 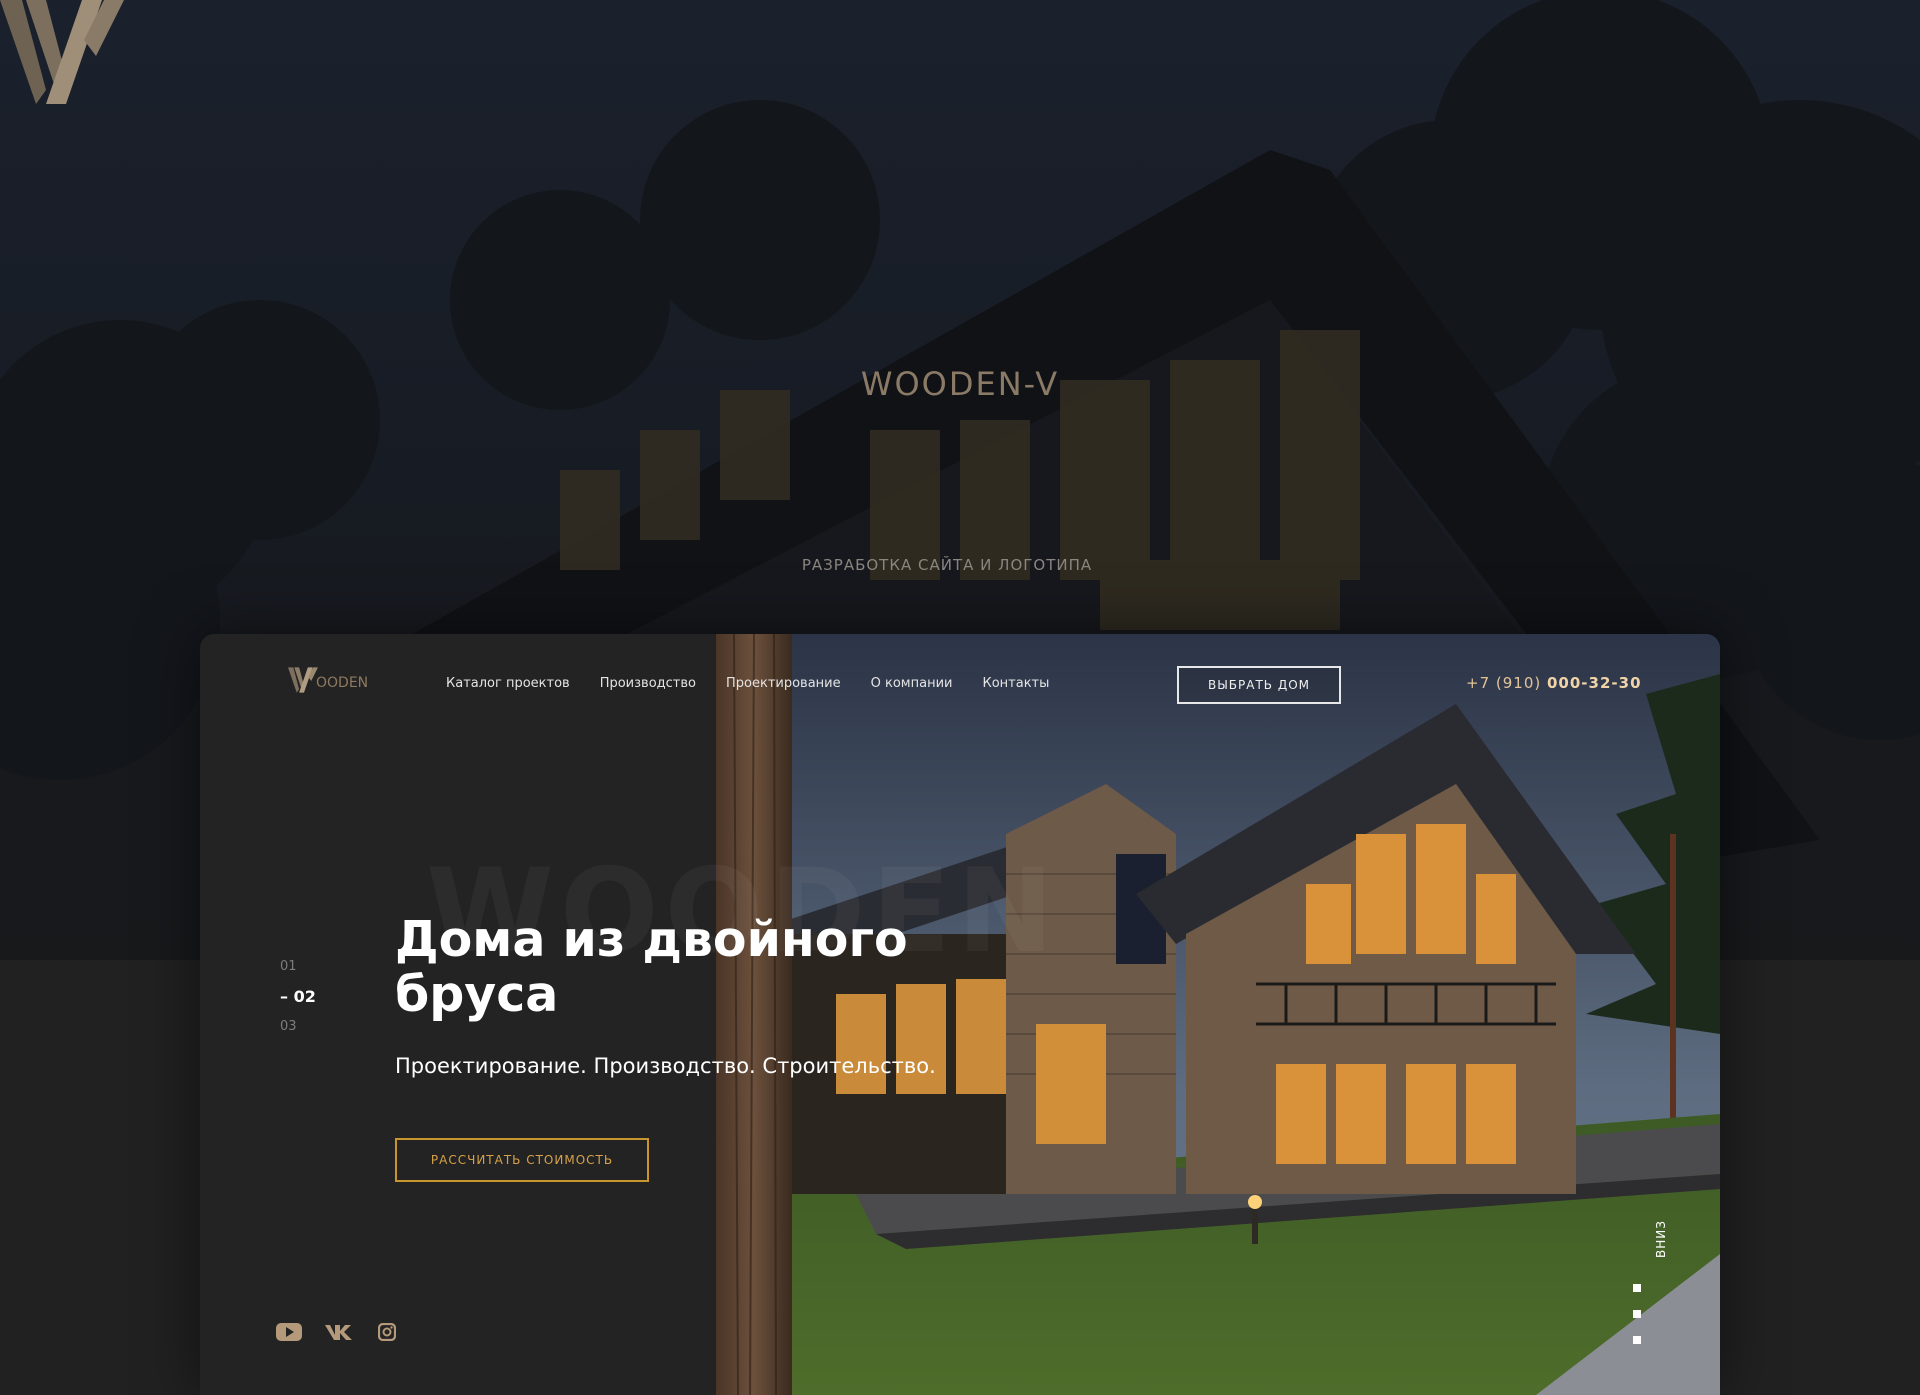 I want to click on phone-main: 000-32-30, so click(x=1594, y=683).